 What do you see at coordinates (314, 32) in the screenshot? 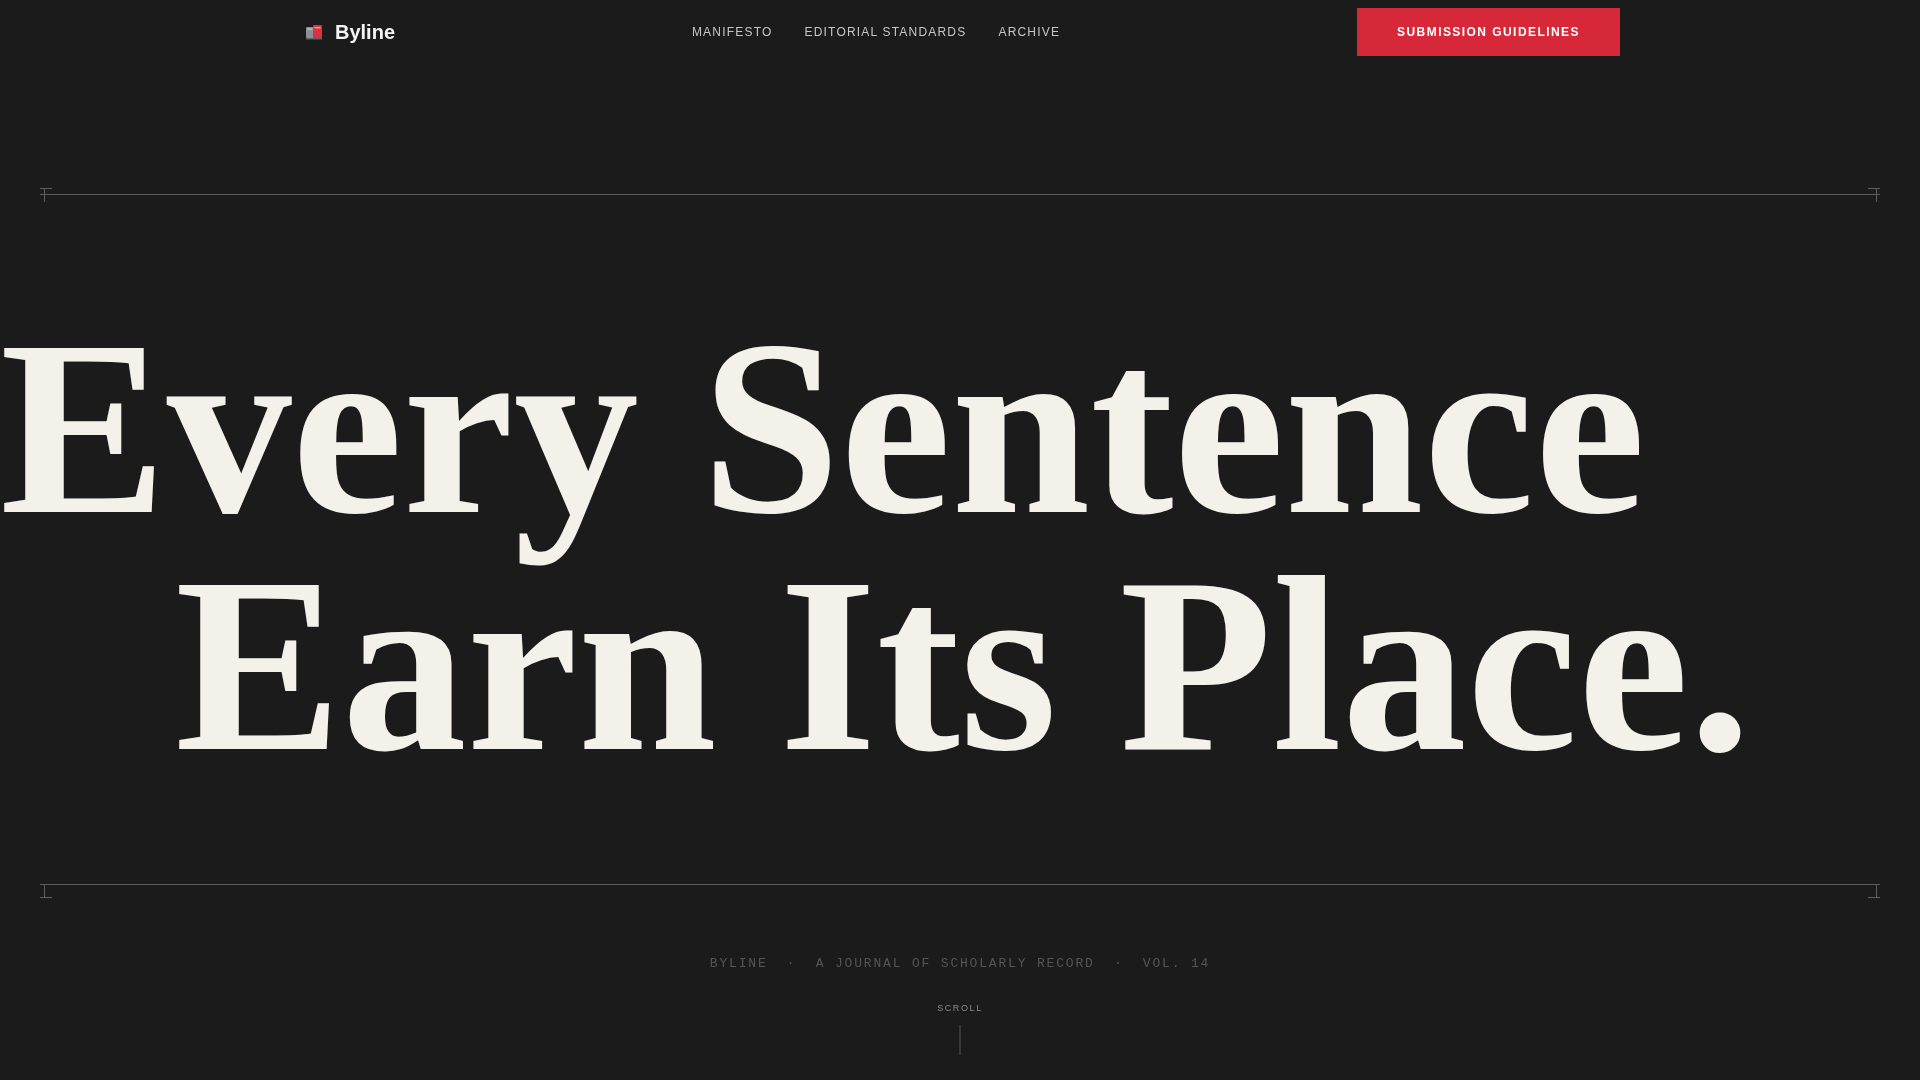
I see `books-icon` at bounding box center [314, 32].